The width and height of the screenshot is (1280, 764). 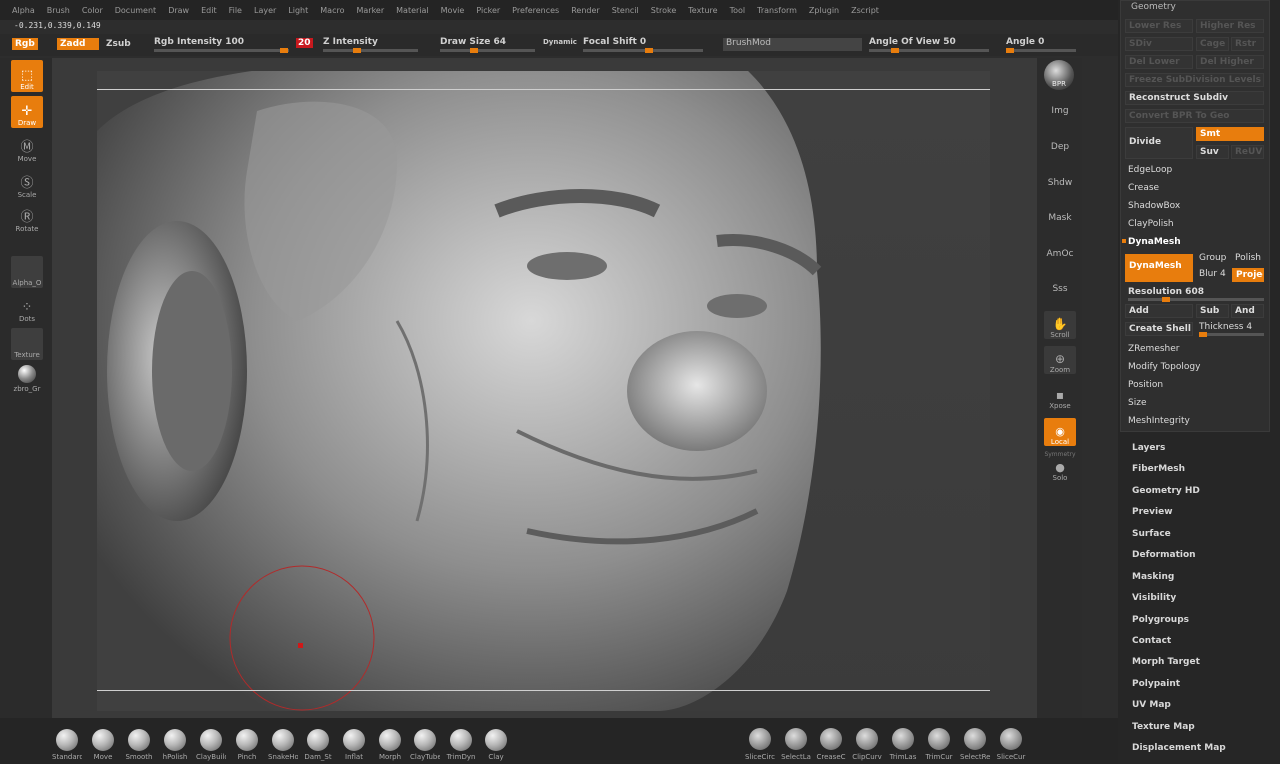 What do you see at coordinates (354, 745) in the screenshot?
I see `brush-inflat: Inflat` at bounding box center [354, 745].